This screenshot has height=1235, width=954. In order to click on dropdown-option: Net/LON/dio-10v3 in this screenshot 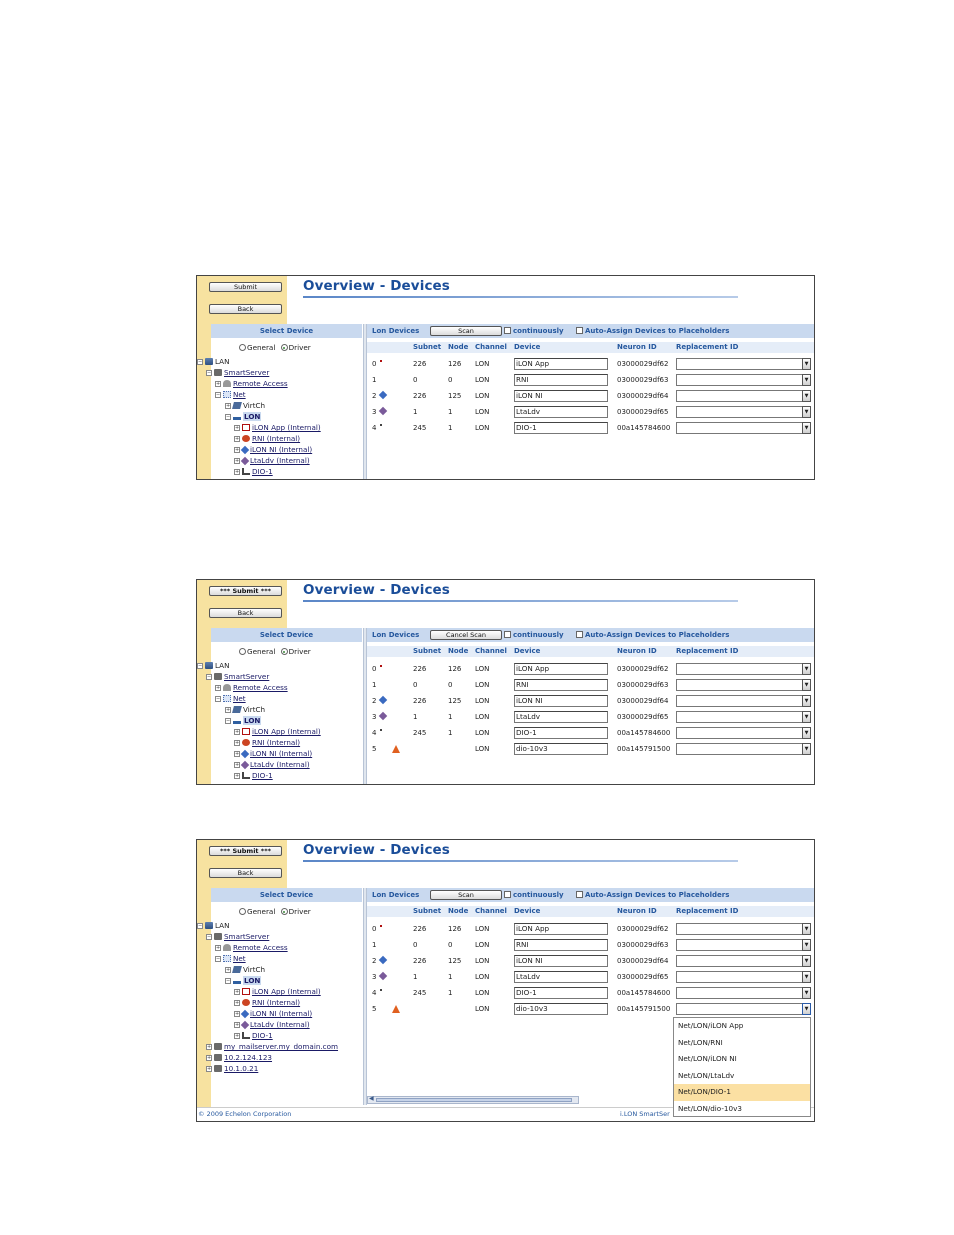, I will do `click(742, 1109)`.